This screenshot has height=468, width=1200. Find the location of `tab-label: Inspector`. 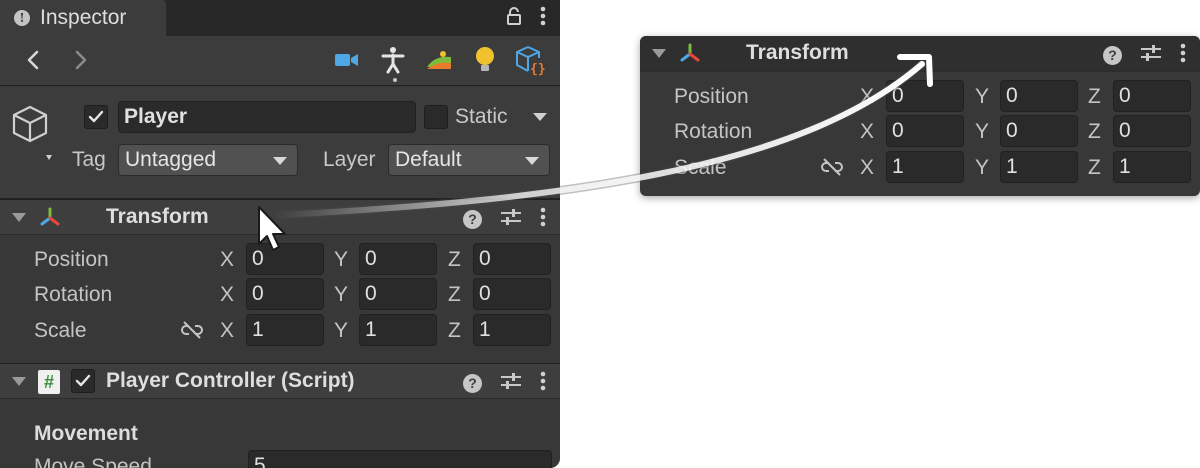

tab-label: Inspector is located at coordinates (83, 17).